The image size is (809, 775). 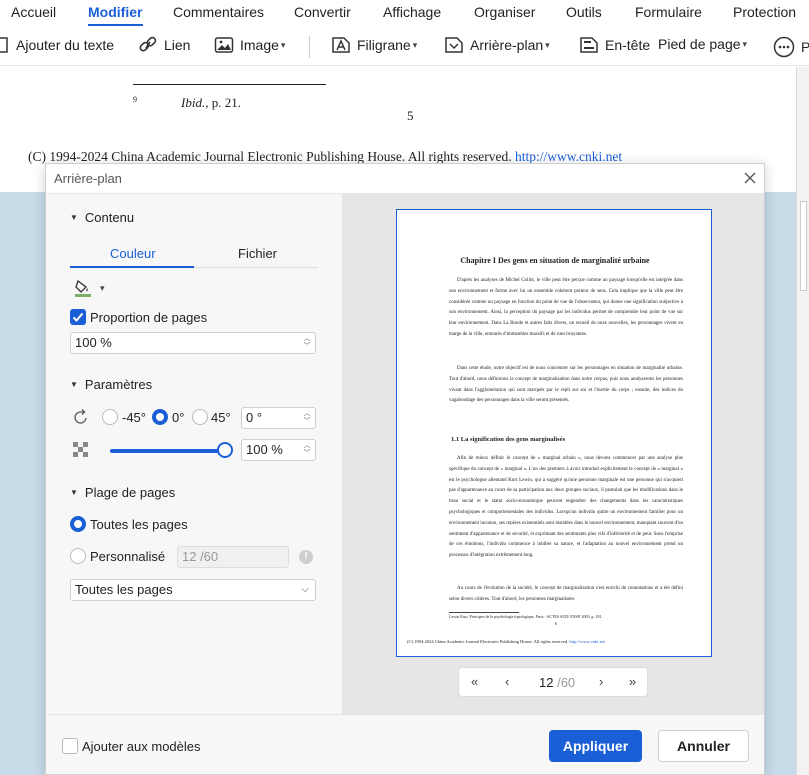 I want to click on menu-organiser: Organiser, so click(x=504, y=12).